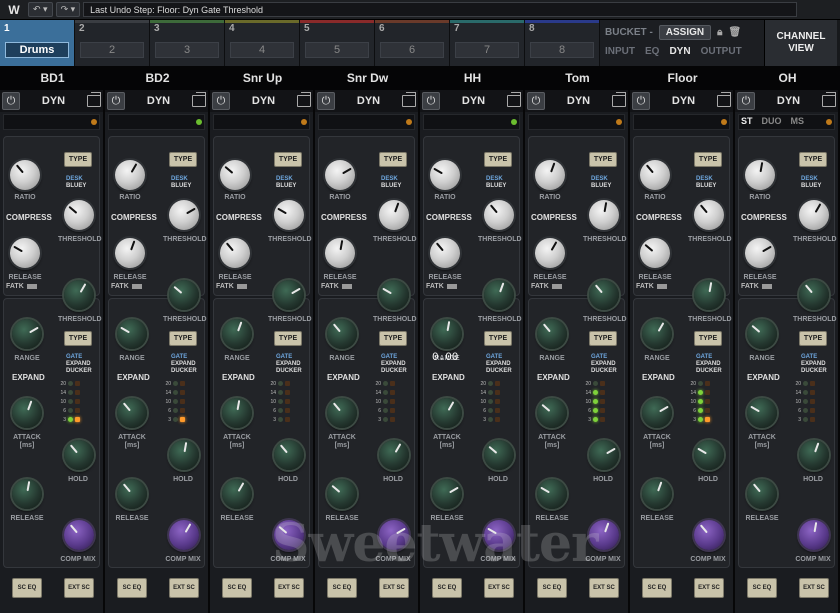  Describe the element at coordinates (652, 51) in the screenshot. I see `eq-tab: EQ` at that location.